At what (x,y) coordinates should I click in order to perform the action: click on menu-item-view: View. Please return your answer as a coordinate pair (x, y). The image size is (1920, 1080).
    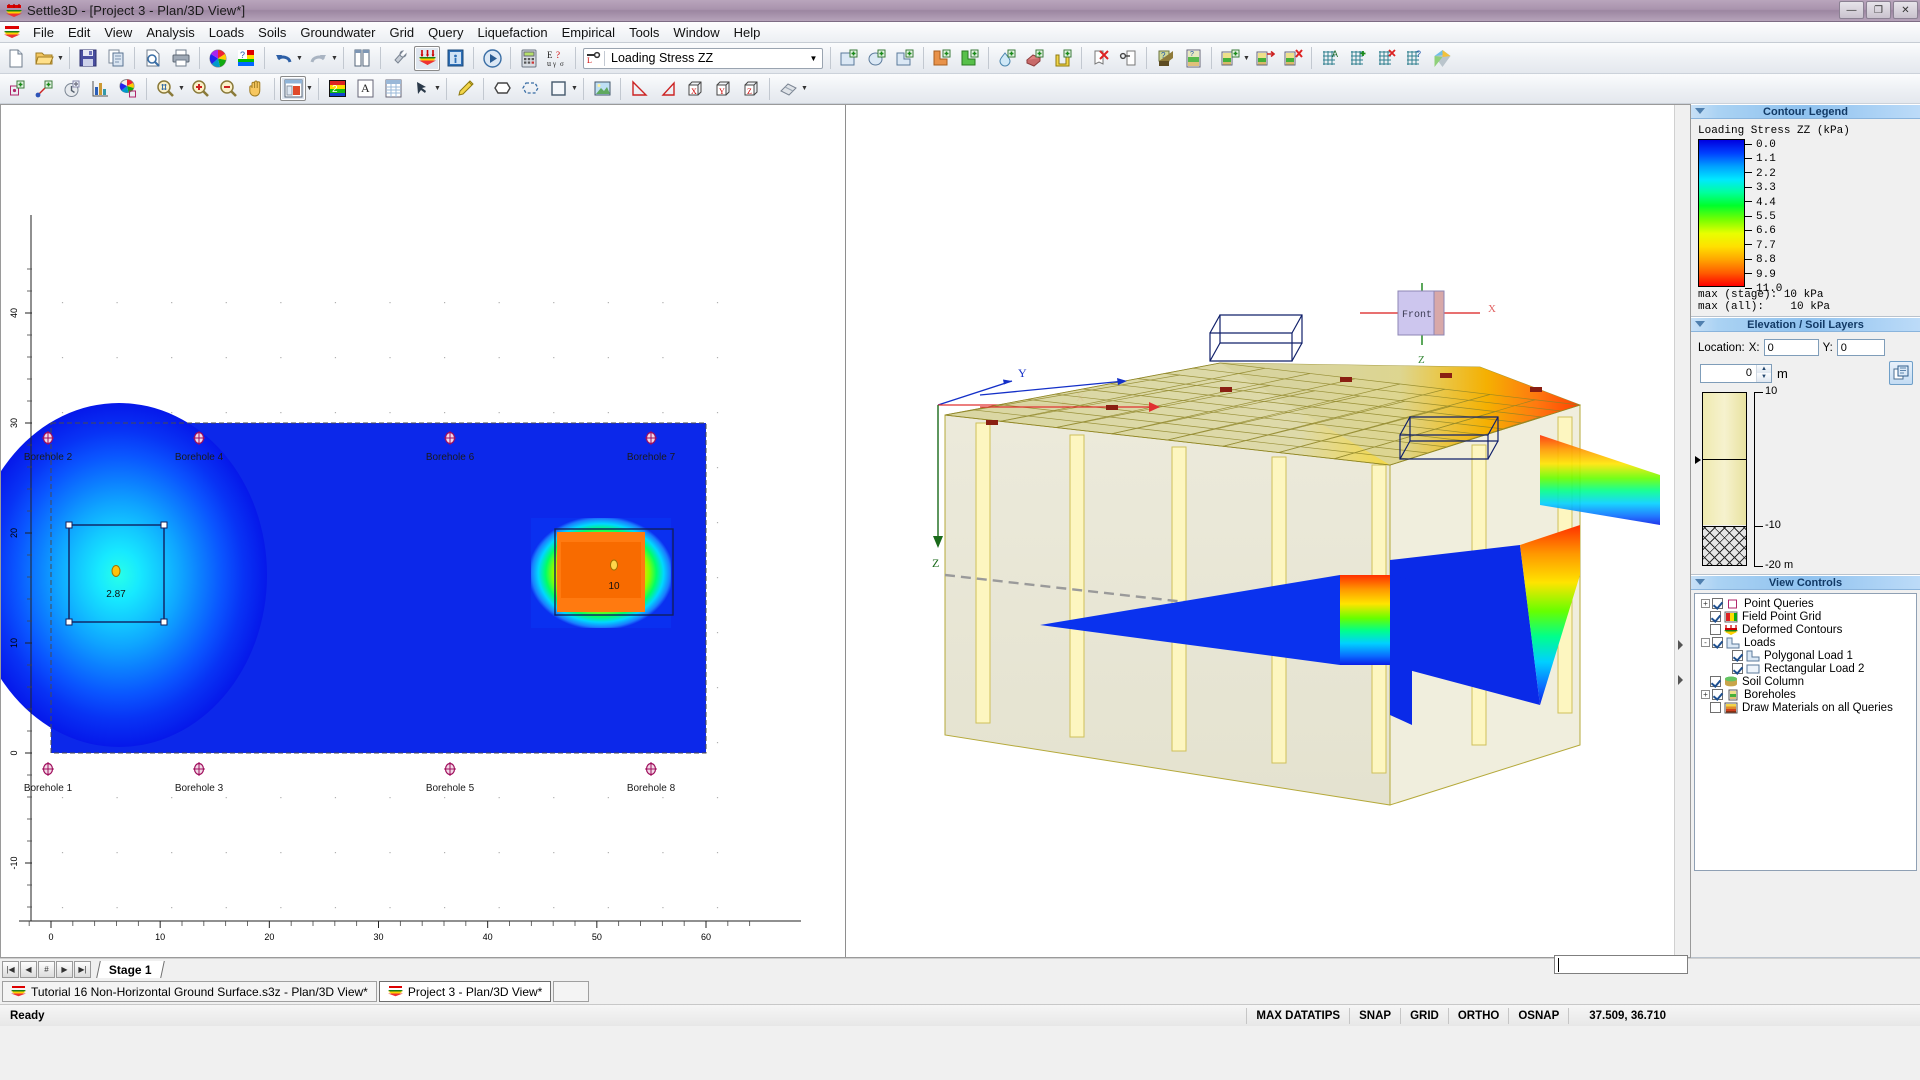
    Looking at the image, I should click on (118, 32).